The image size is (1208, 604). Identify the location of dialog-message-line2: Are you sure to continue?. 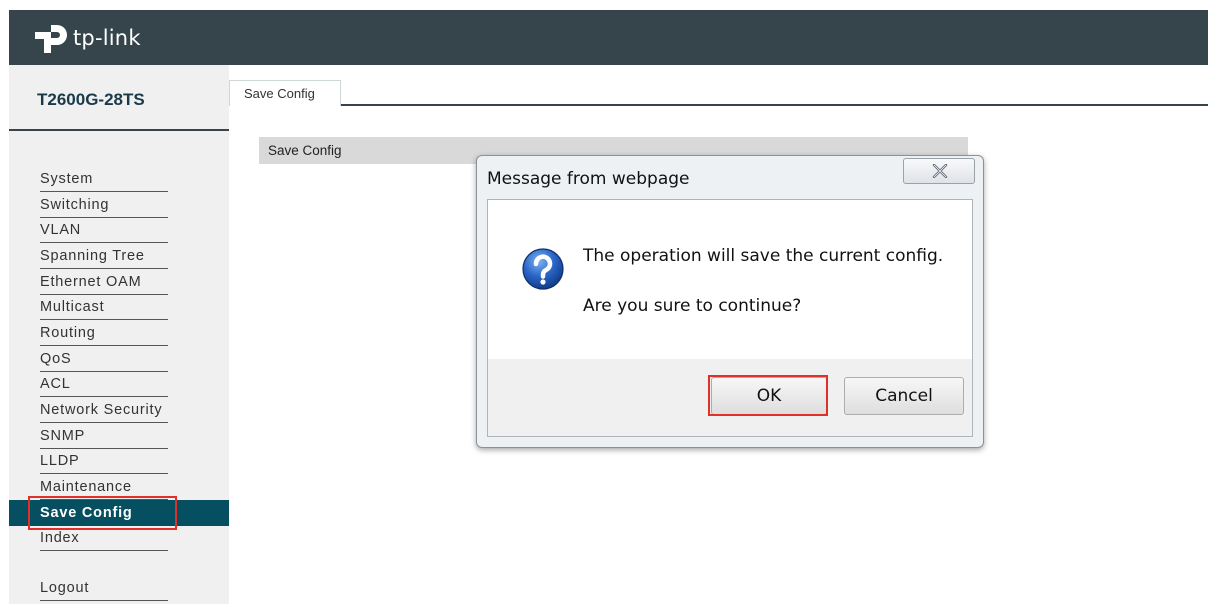
(692, 306).